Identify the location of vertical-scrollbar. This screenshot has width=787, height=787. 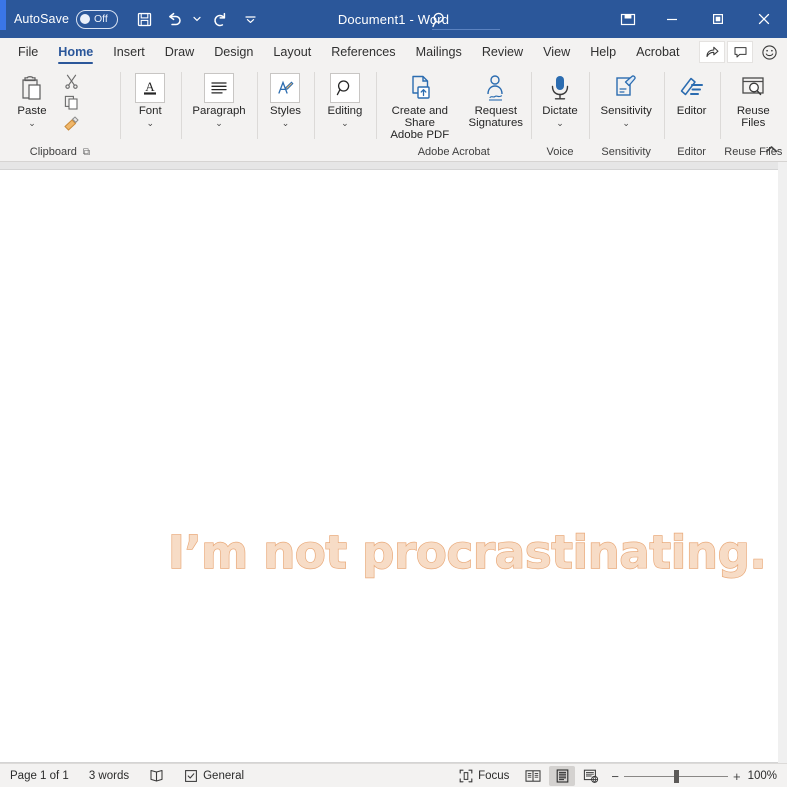
(782, 462).